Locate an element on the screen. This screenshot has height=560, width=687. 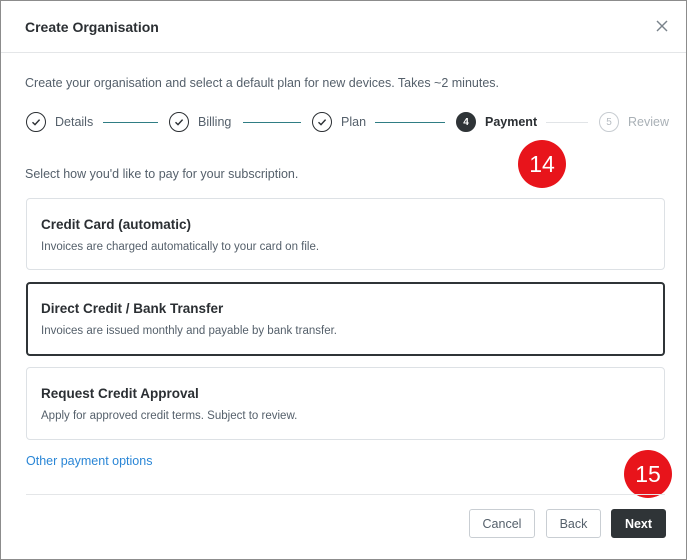
annotation-badge-14: 14 is located at coordinates (542, 164).